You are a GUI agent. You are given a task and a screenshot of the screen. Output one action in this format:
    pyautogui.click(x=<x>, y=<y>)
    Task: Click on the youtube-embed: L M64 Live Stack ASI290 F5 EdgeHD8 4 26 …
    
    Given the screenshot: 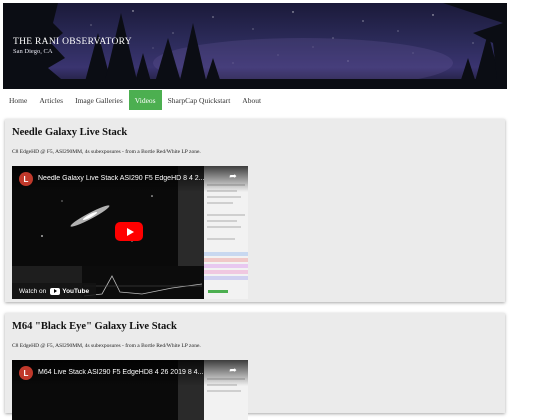 What is the action you would take?
    pyautogui.click(x=130, y=390)
    